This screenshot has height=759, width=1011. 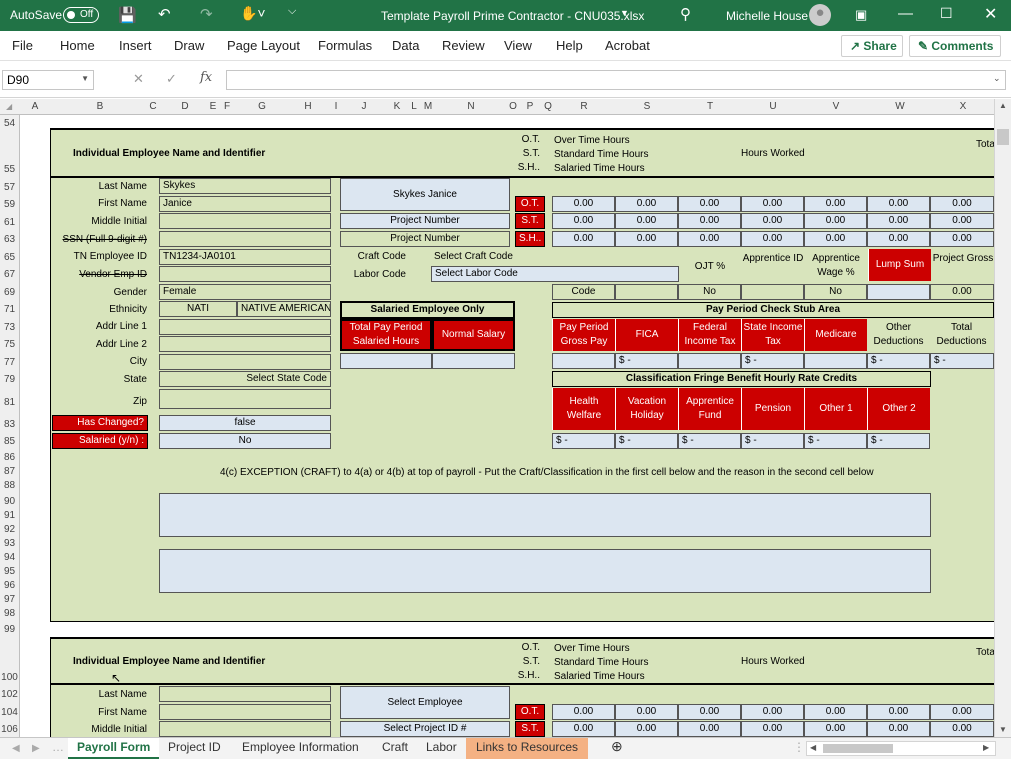 I want to click on tn-employee-id-field: TN1234-JA0101, so click(x=245, y=257).